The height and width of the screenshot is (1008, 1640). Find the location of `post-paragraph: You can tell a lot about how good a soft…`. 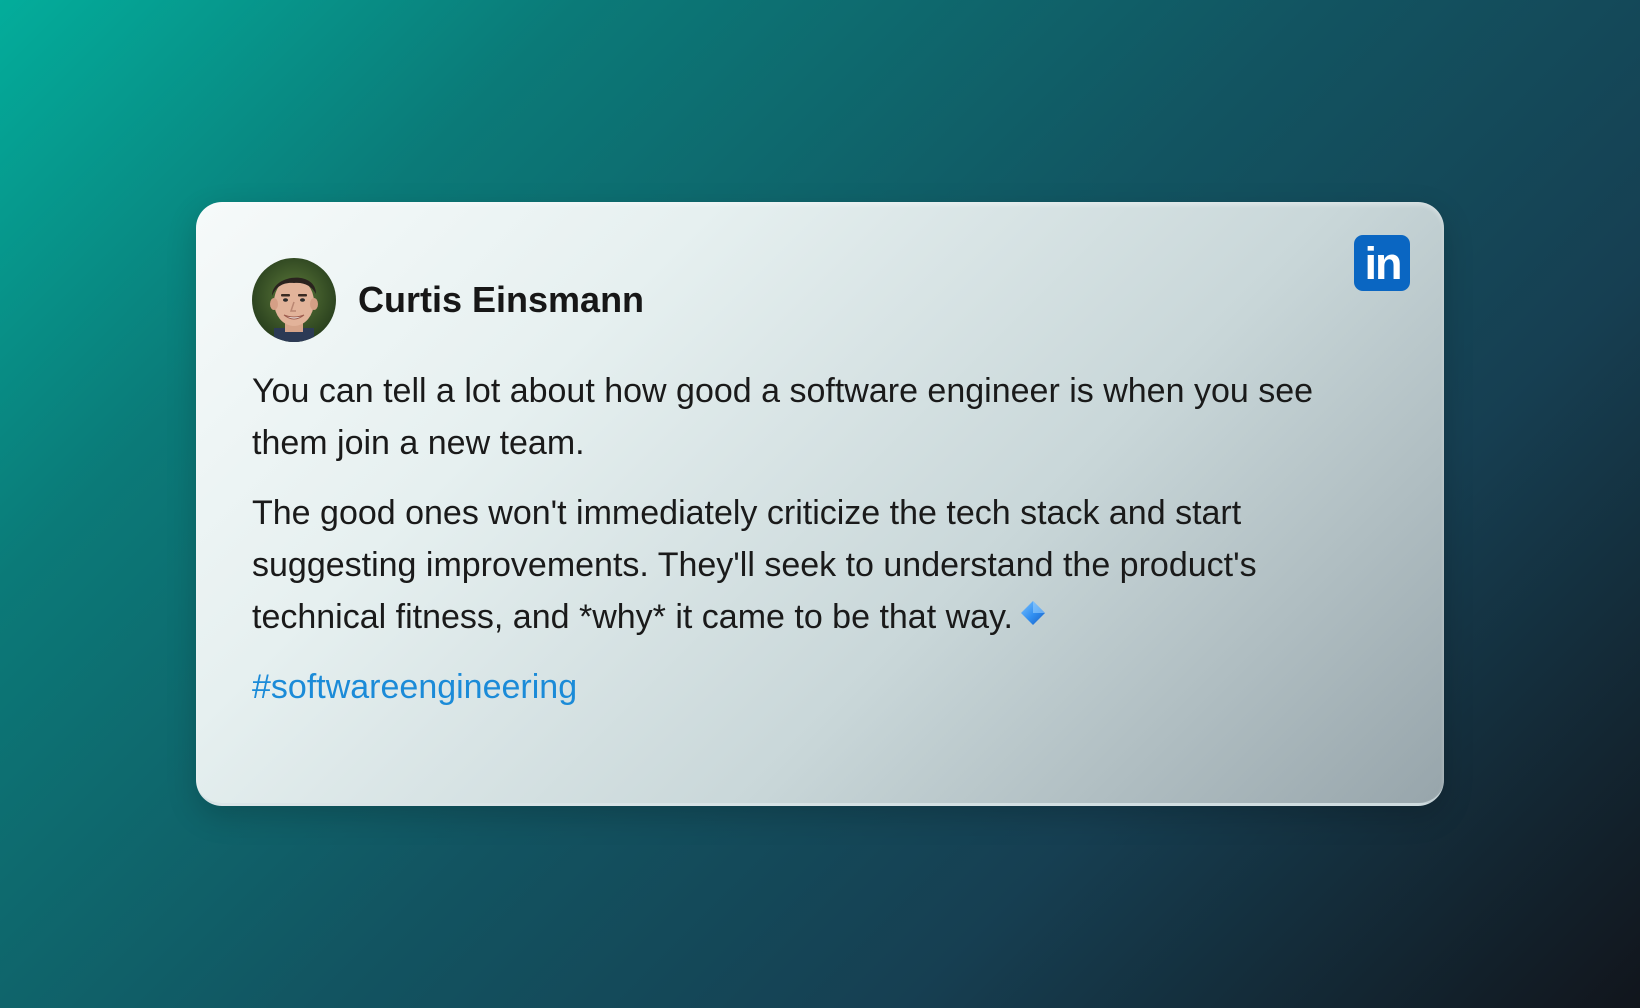

post-paragraph: You can tell a lot about how good a soft… is located at coordinates (817, 417).